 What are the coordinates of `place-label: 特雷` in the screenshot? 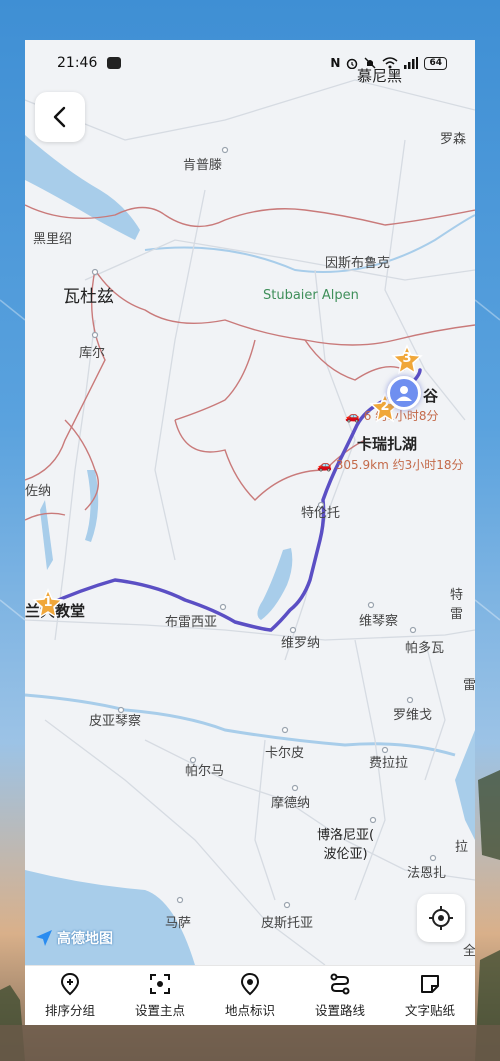 It's located at (462, 603).